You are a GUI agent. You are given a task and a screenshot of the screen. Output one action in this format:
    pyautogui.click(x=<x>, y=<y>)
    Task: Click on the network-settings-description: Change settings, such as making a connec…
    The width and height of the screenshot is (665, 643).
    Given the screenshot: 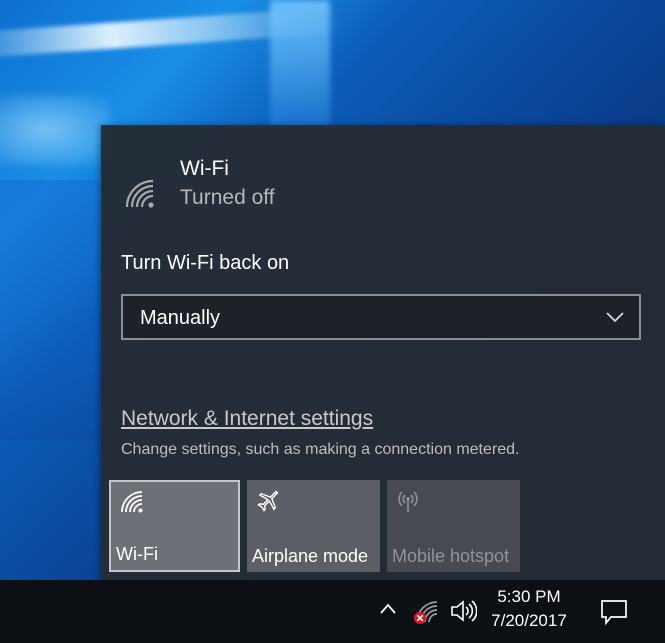 What is the action you would take?
    pyautogui.click(x=320, y=449)
    